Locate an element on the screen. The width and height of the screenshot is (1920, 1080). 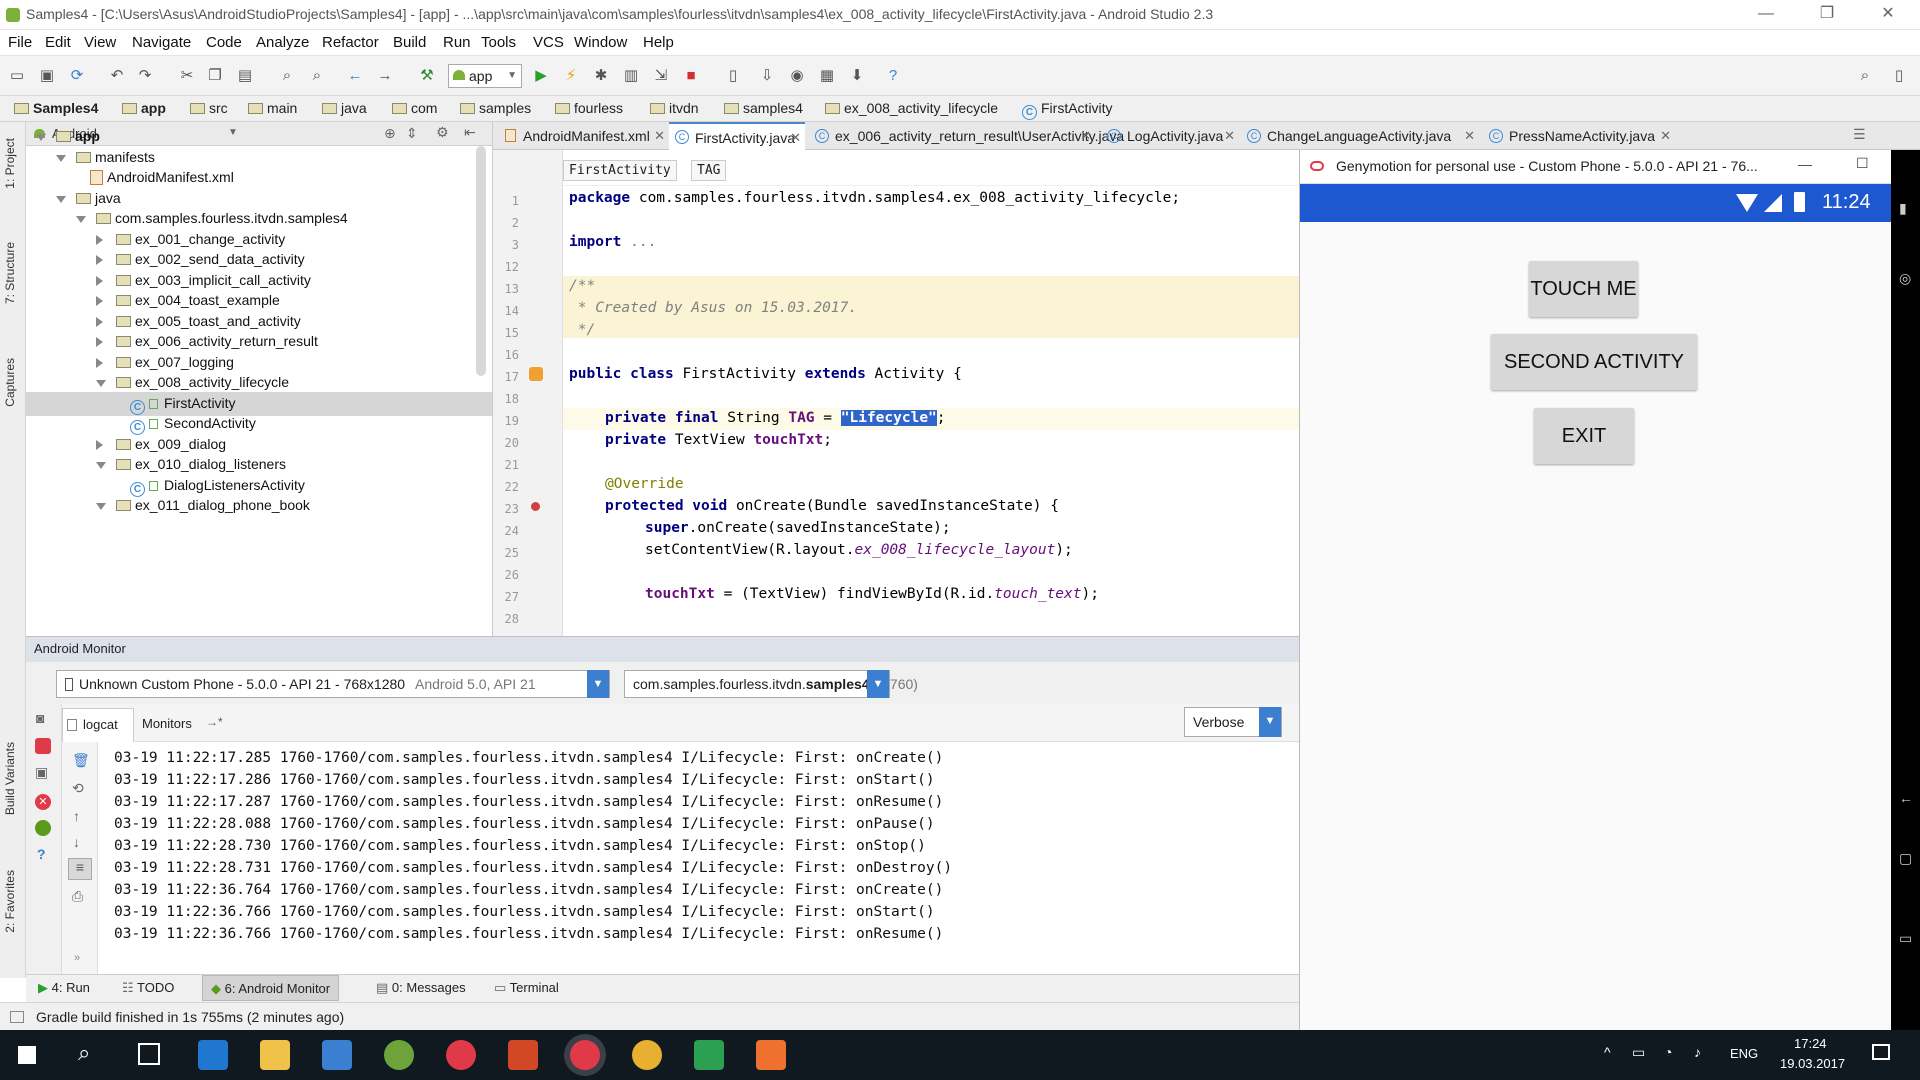
windows-start-icon is located at coordinates (27, 1055).